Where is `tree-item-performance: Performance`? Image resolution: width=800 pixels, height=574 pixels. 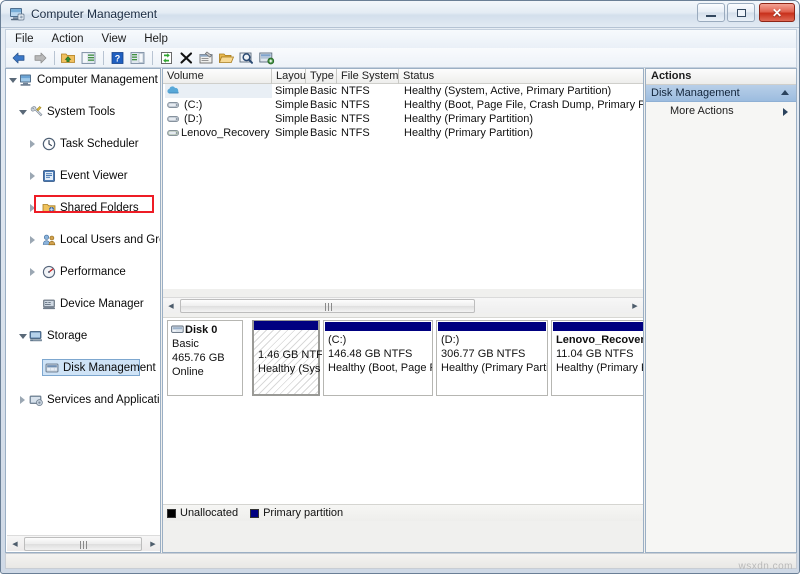
tree-item-performance: Performance is located at coordinates (83, 272).